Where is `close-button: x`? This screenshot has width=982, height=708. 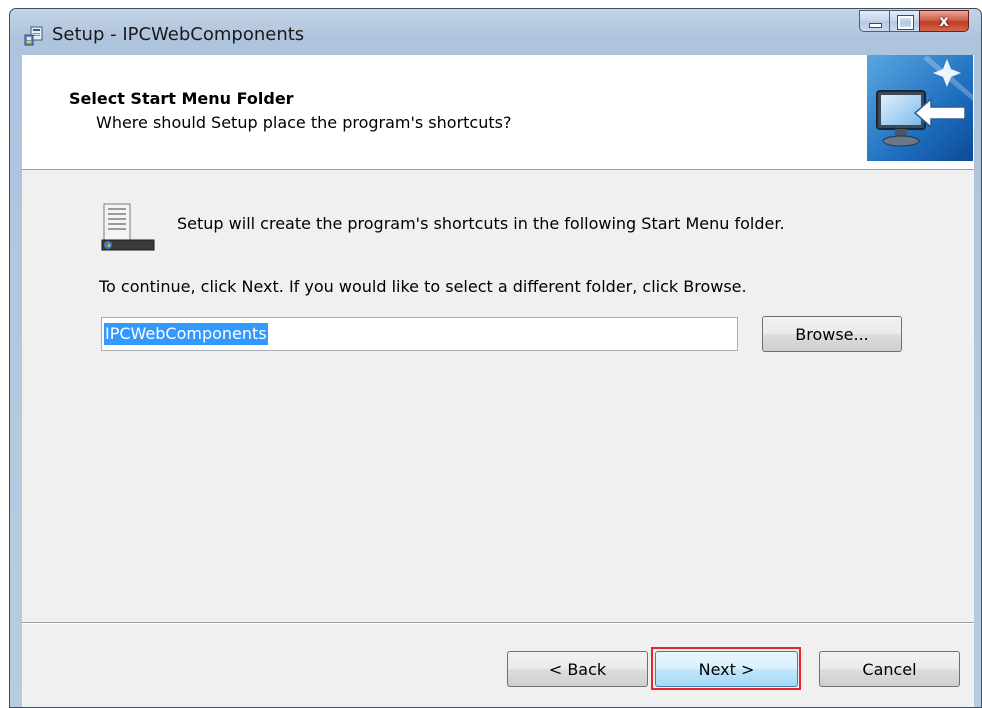 close-button: x is located at coordinates (944, 21).